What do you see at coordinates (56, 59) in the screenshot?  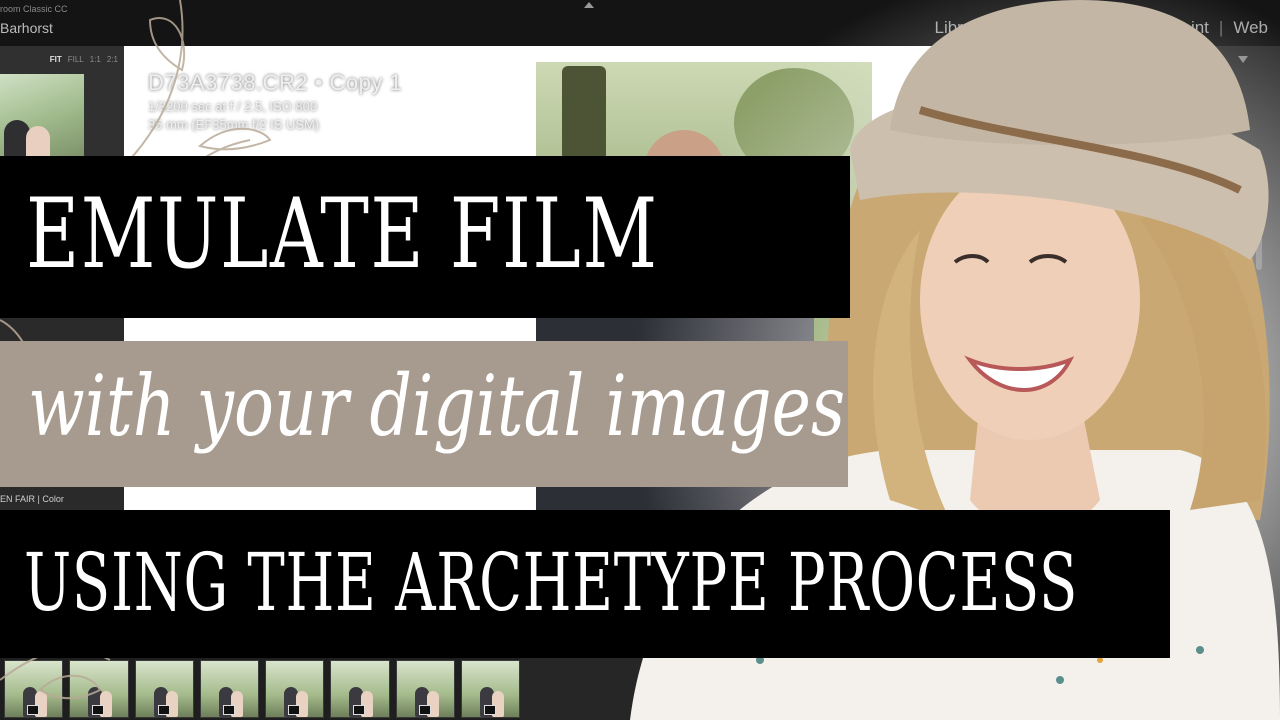 I see `navigator-zoom-option: FIT` at bounding box center [56, 59].